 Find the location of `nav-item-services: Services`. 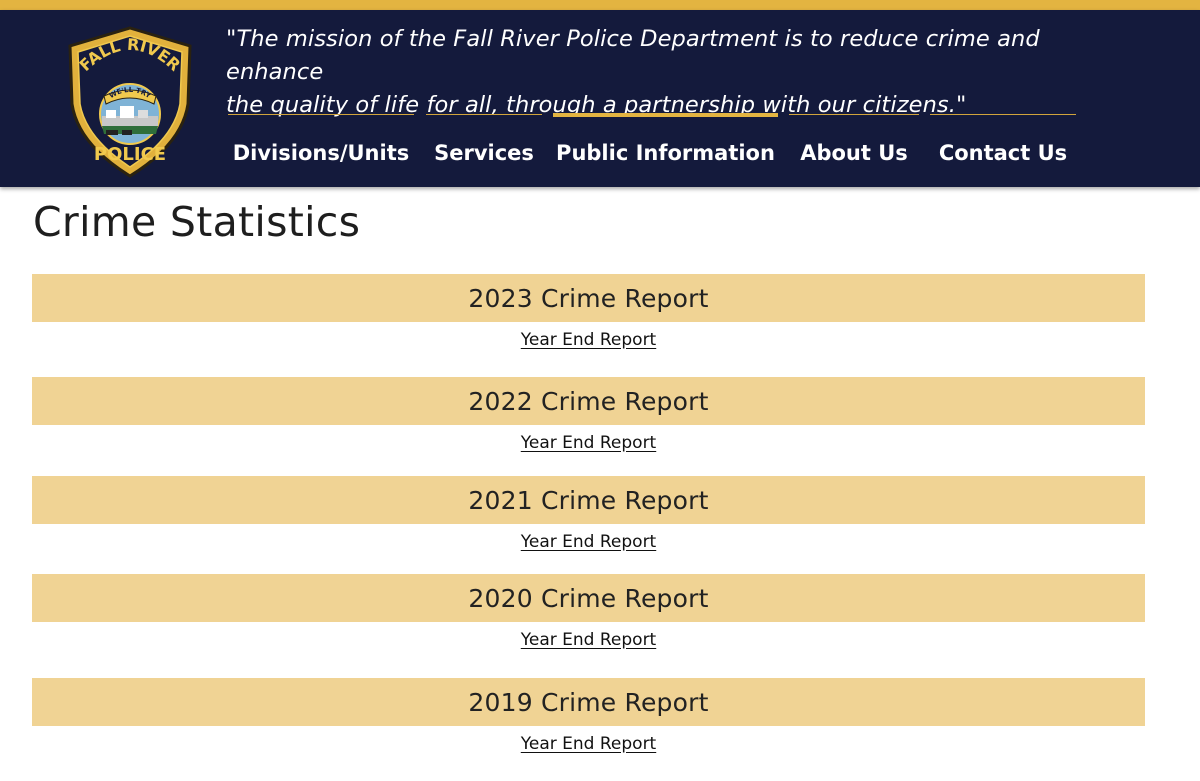

nav-item-services: Services is located at coordinates (484, 145).